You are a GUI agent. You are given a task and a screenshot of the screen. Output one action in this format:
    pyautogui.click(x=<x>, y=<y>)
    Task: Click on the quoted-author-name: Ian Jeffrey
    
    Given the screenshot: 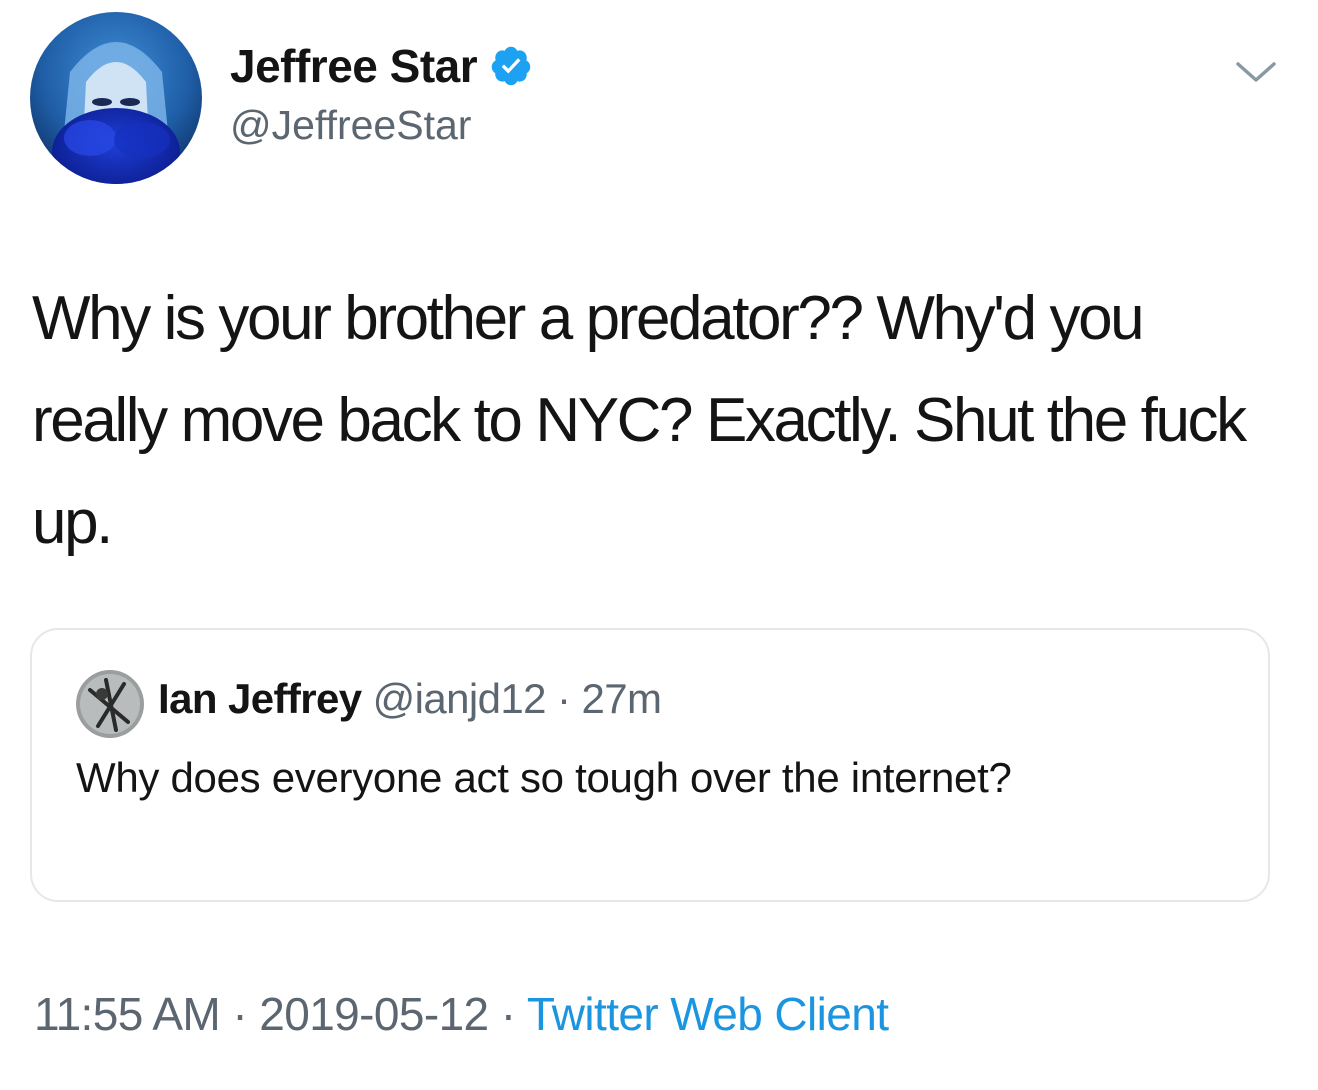 What is the action you would take?
    pyautogui.click(x=260, y=698)
    